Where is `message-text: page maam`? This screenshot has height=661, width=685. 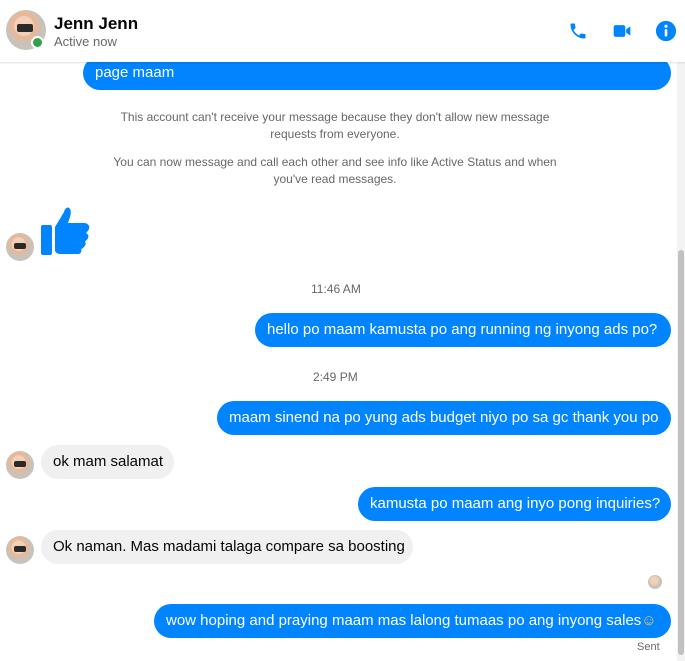
message-text: page maam is located at coordinates (135, 72).